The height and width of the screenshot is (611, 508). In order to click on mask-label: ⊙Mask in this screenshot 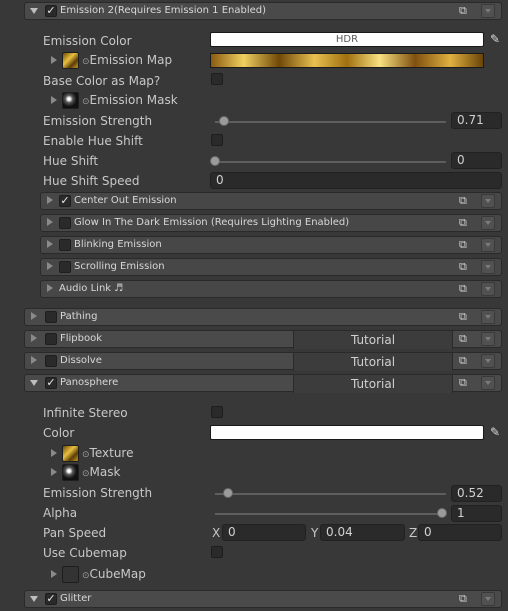, I will do `click(101, 472)`.